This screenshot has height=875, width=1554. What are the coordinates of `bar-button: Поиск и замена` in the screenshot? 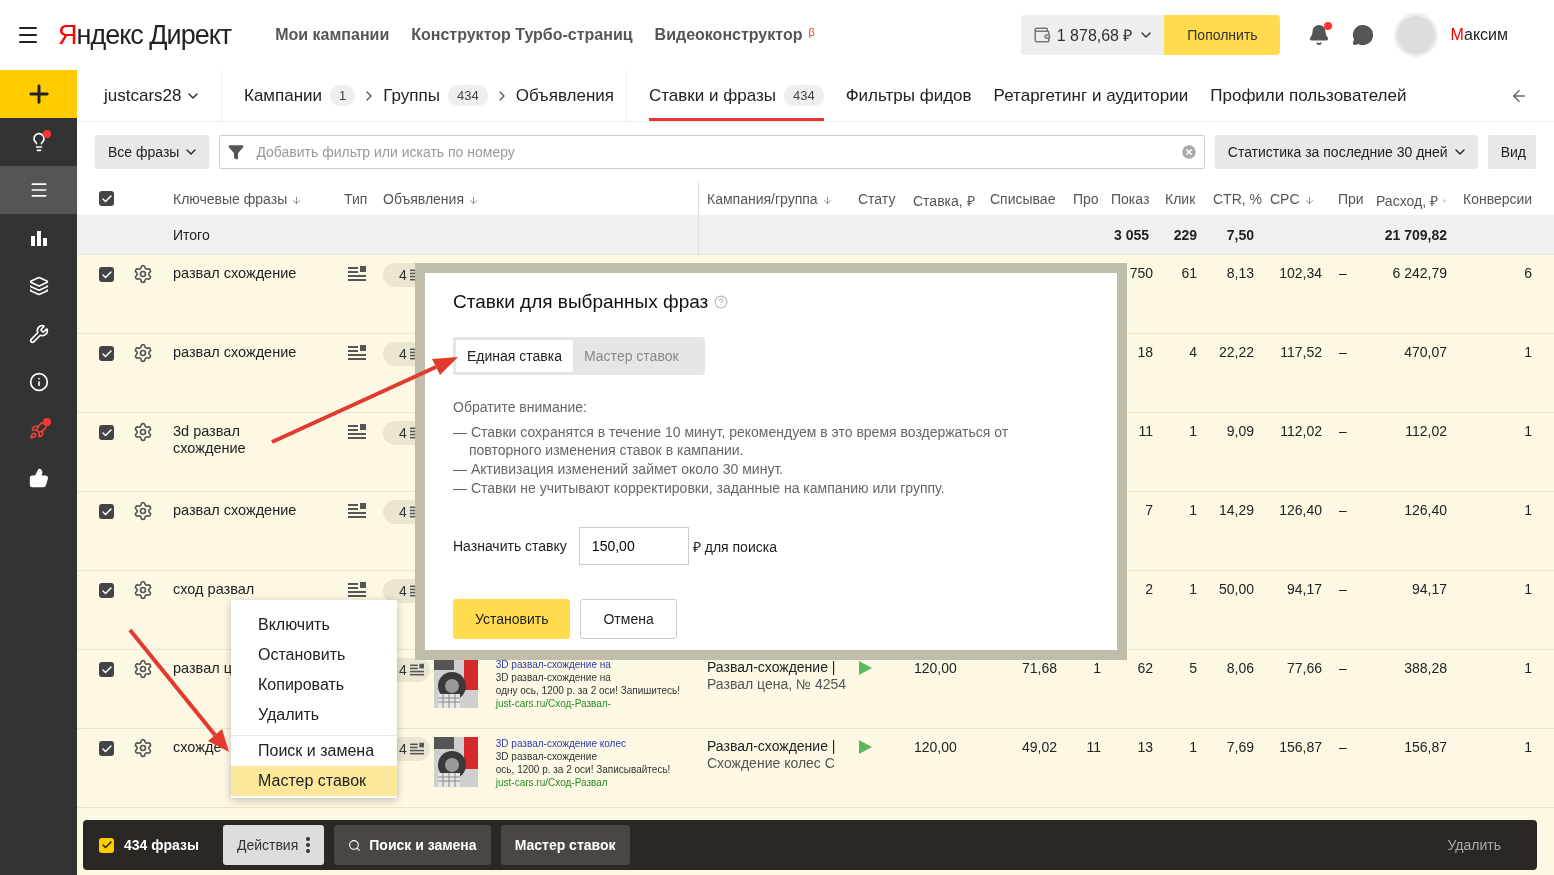 It's located at (412, 845).